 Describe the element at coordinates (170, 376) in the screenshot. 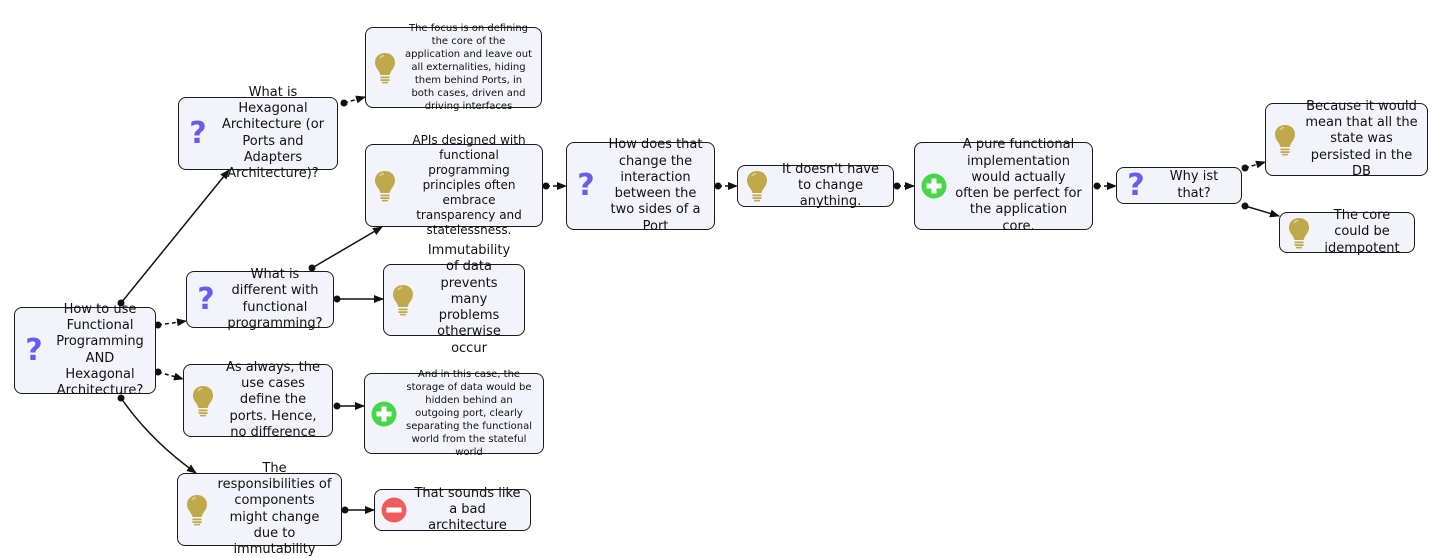

I see `edge-root-to-usecases` at that location.